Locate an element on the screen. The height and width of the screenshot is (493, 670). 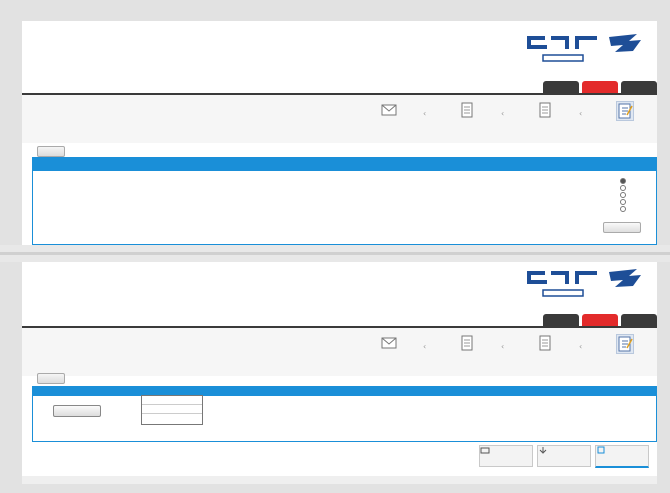
action-button is located at coordinates (77, 411).